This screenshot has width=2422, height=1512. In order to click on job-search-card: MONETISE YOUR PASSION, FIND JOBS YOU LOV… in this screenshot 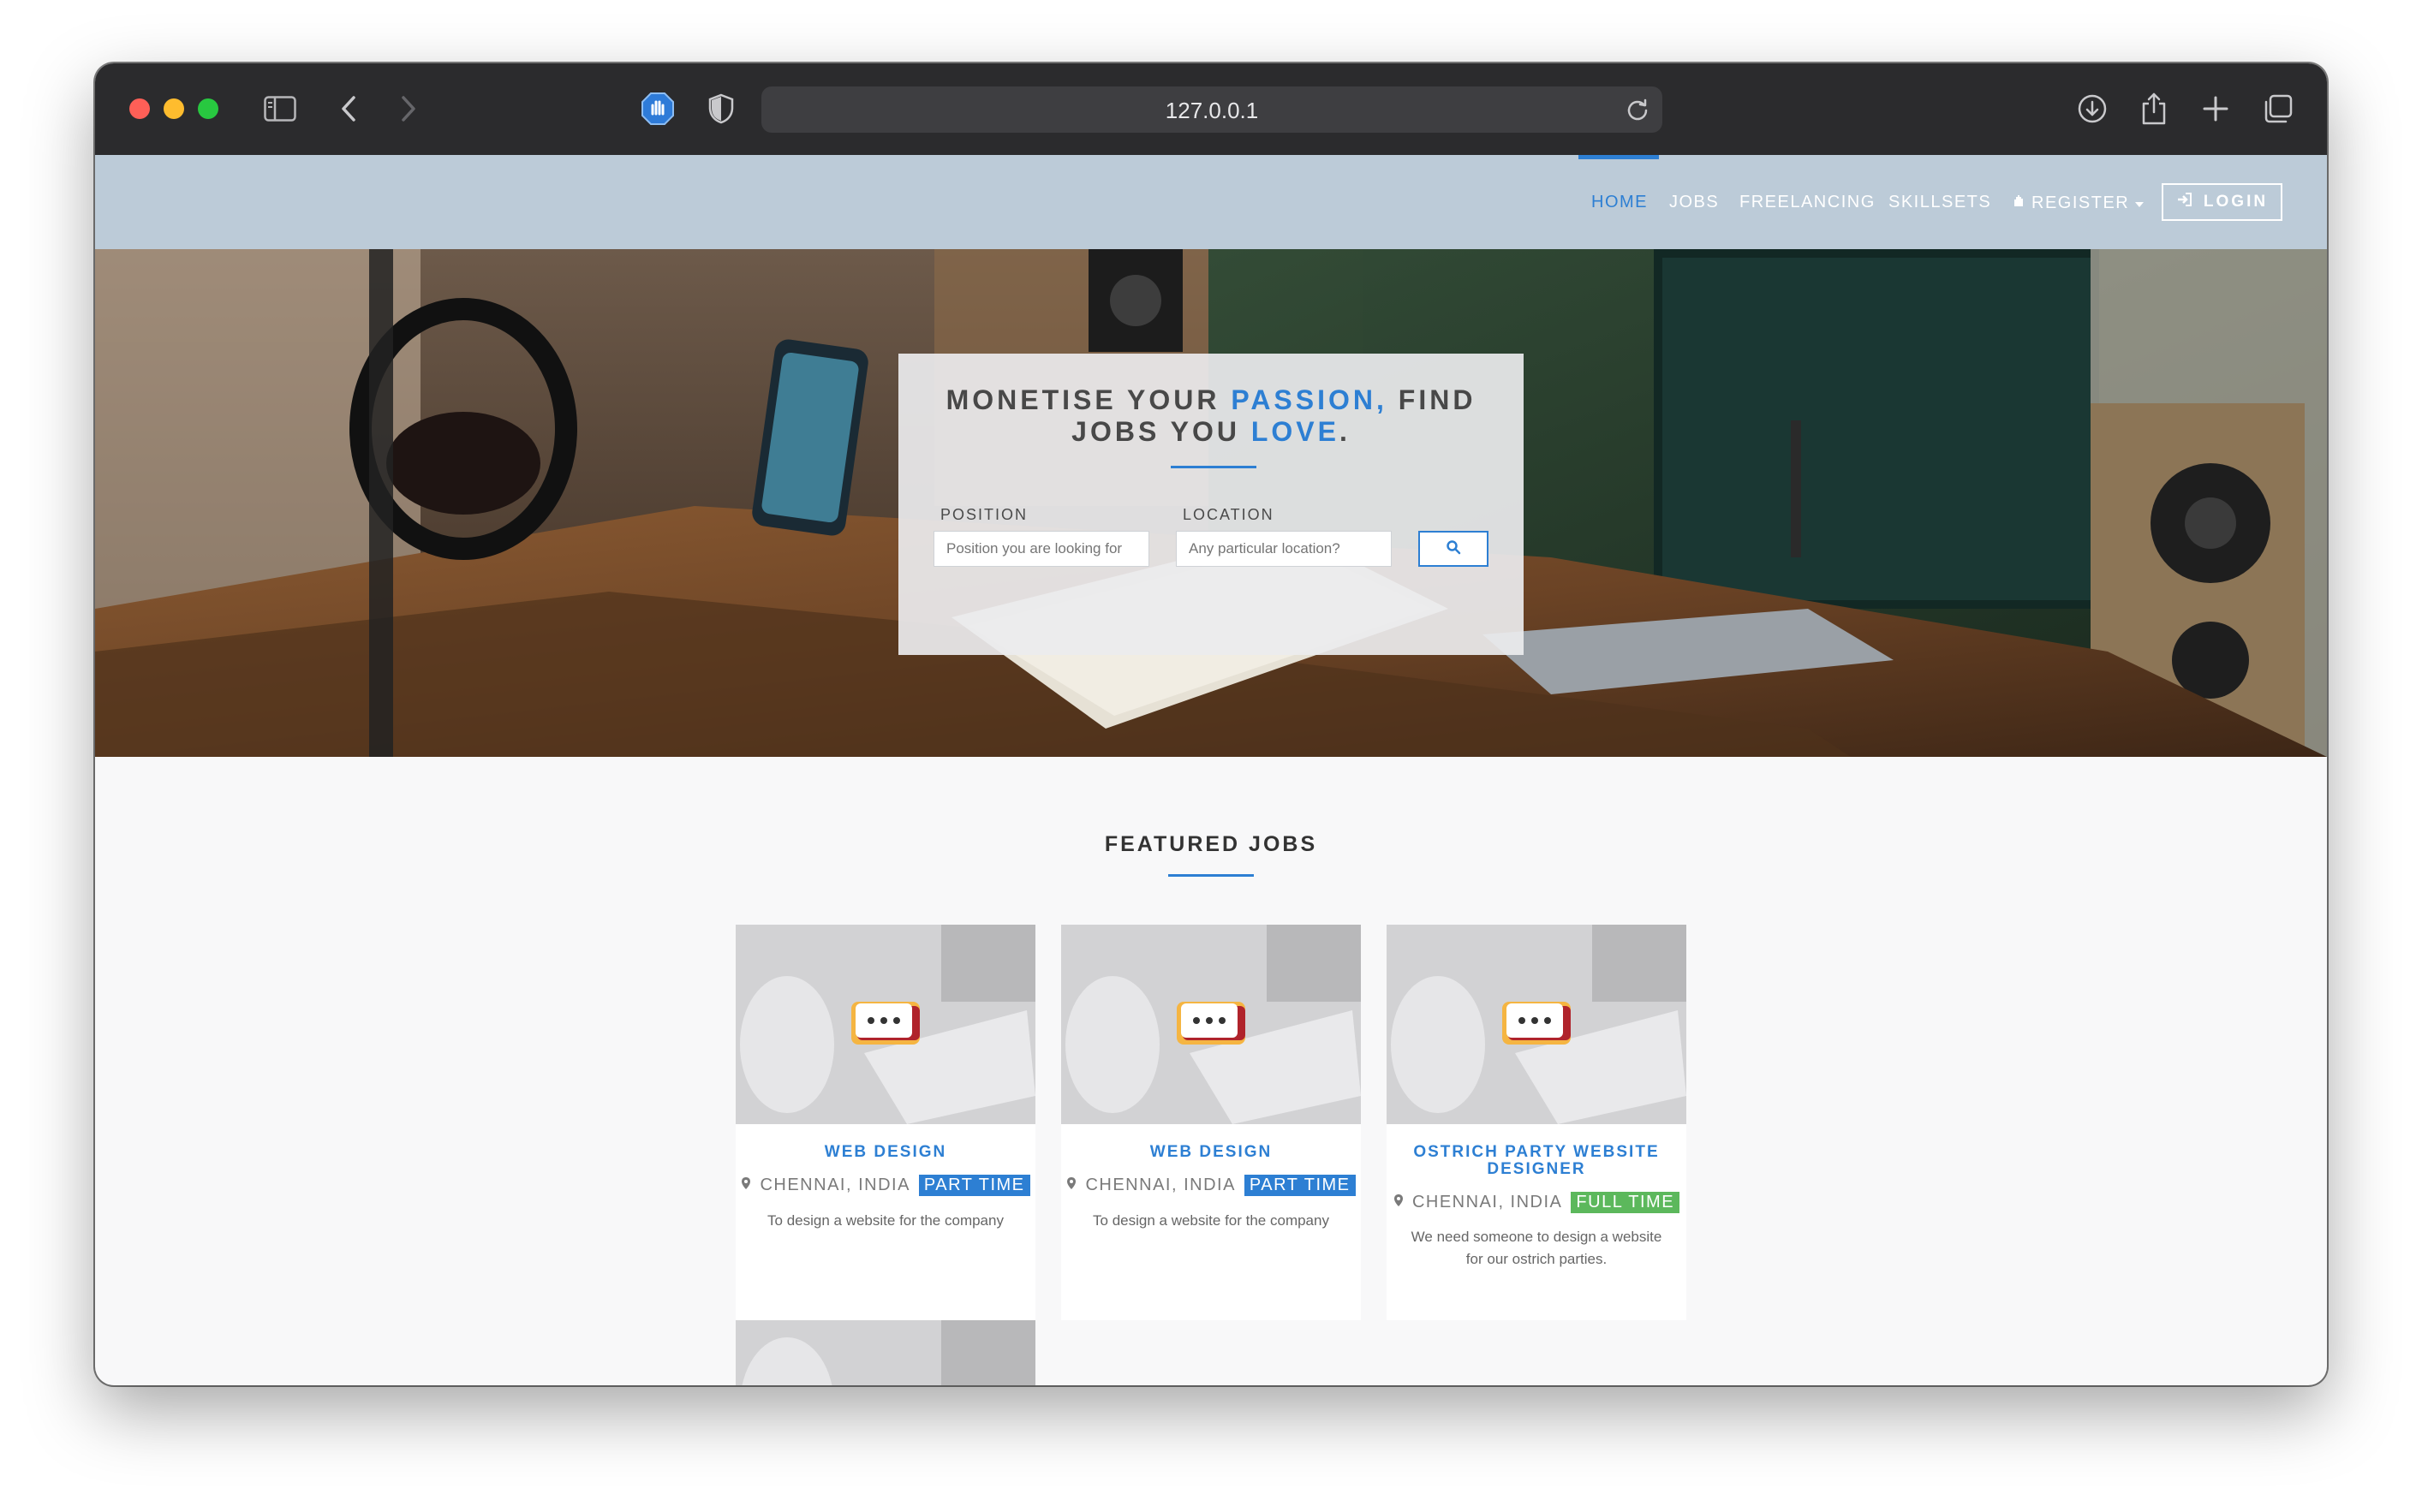, I will do `click(1211, 504)`.